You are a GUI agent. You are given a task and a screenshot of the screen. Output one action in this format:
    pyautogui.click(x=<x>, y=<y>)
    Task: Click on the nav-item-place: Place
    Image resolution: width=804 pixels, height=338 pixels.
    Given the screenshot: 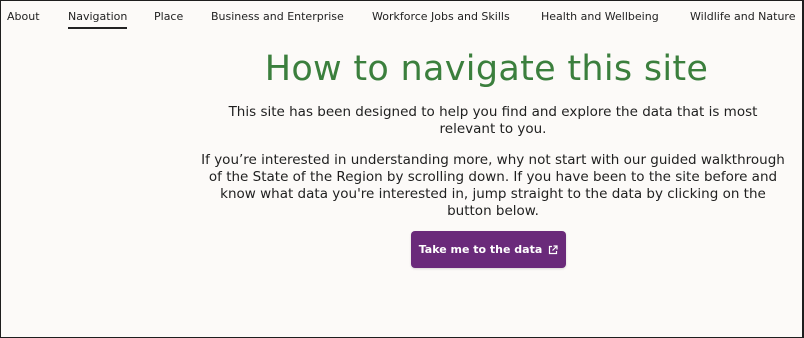 What is the action you would take?
    pyautogui.click(x=168, y=16)
    